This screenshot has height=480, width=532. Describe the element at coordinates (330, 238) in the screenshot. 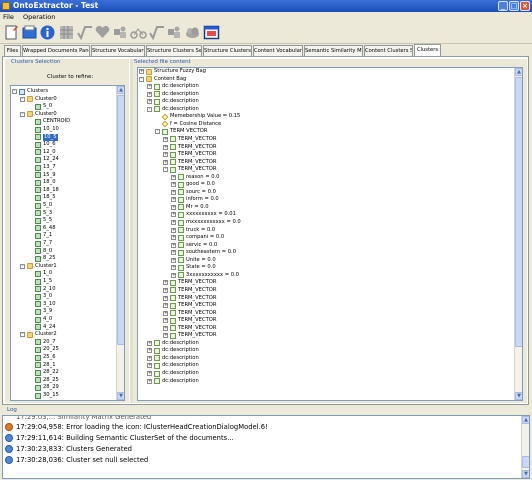

I see `tree-row: + compani = 0.0` at that location.